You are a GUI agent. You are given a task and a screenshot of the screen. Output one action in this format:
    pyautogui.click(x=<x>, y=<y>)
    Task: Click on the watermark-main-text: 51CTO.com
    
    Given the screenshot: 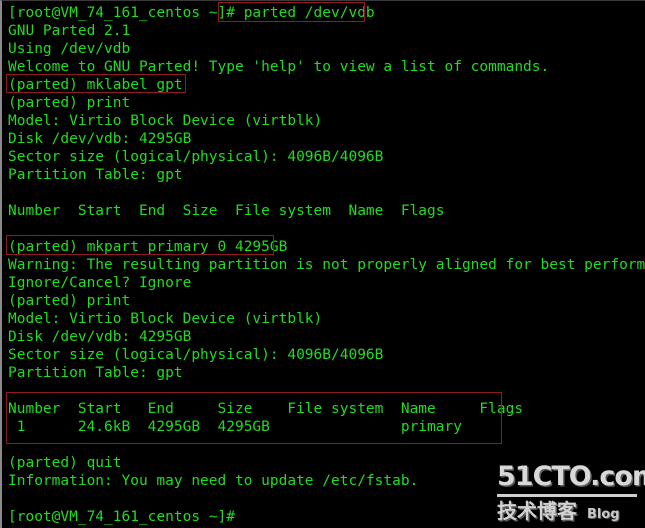 What is the action you would take?
    pyautogui.click(x=571, y=476)
    